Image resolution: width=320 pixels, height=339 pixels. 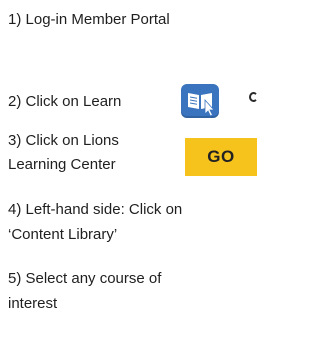 I want to click on step-4-text-continued: ‘Content Library’, so click(x=63, y=234).